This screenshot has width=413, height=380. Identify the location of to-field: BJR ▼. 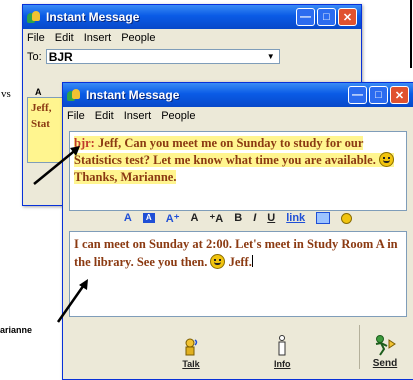
(162, 56).